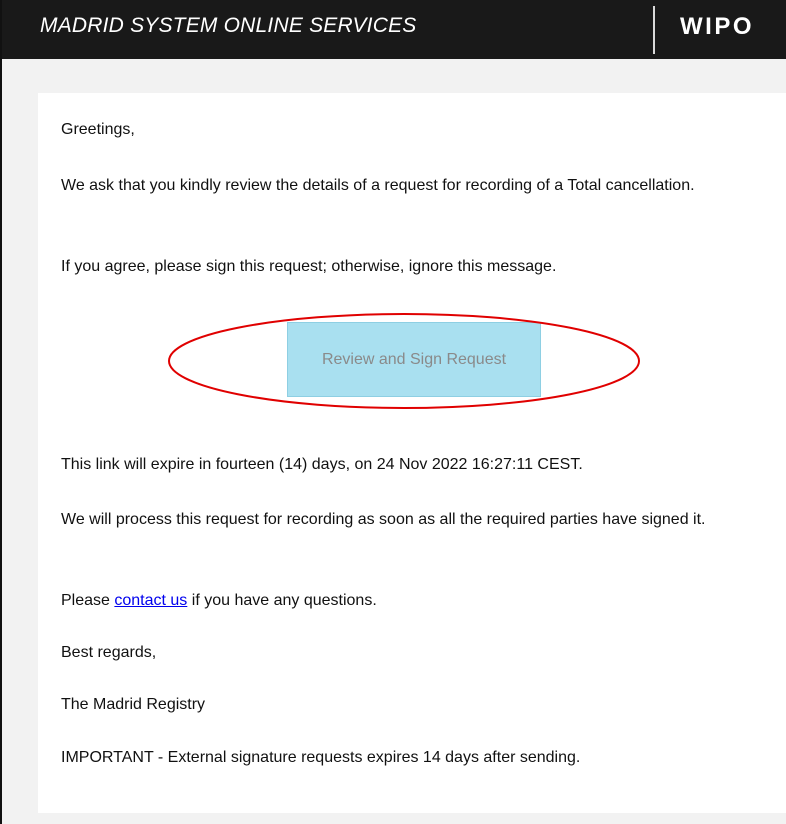 The height and width of the screenshot is (824, 786). What do you see at coordinates (282, 600) in the screenshot?
I see `contact-suffix: if you have any questions.` at bounding box center [282, 600].